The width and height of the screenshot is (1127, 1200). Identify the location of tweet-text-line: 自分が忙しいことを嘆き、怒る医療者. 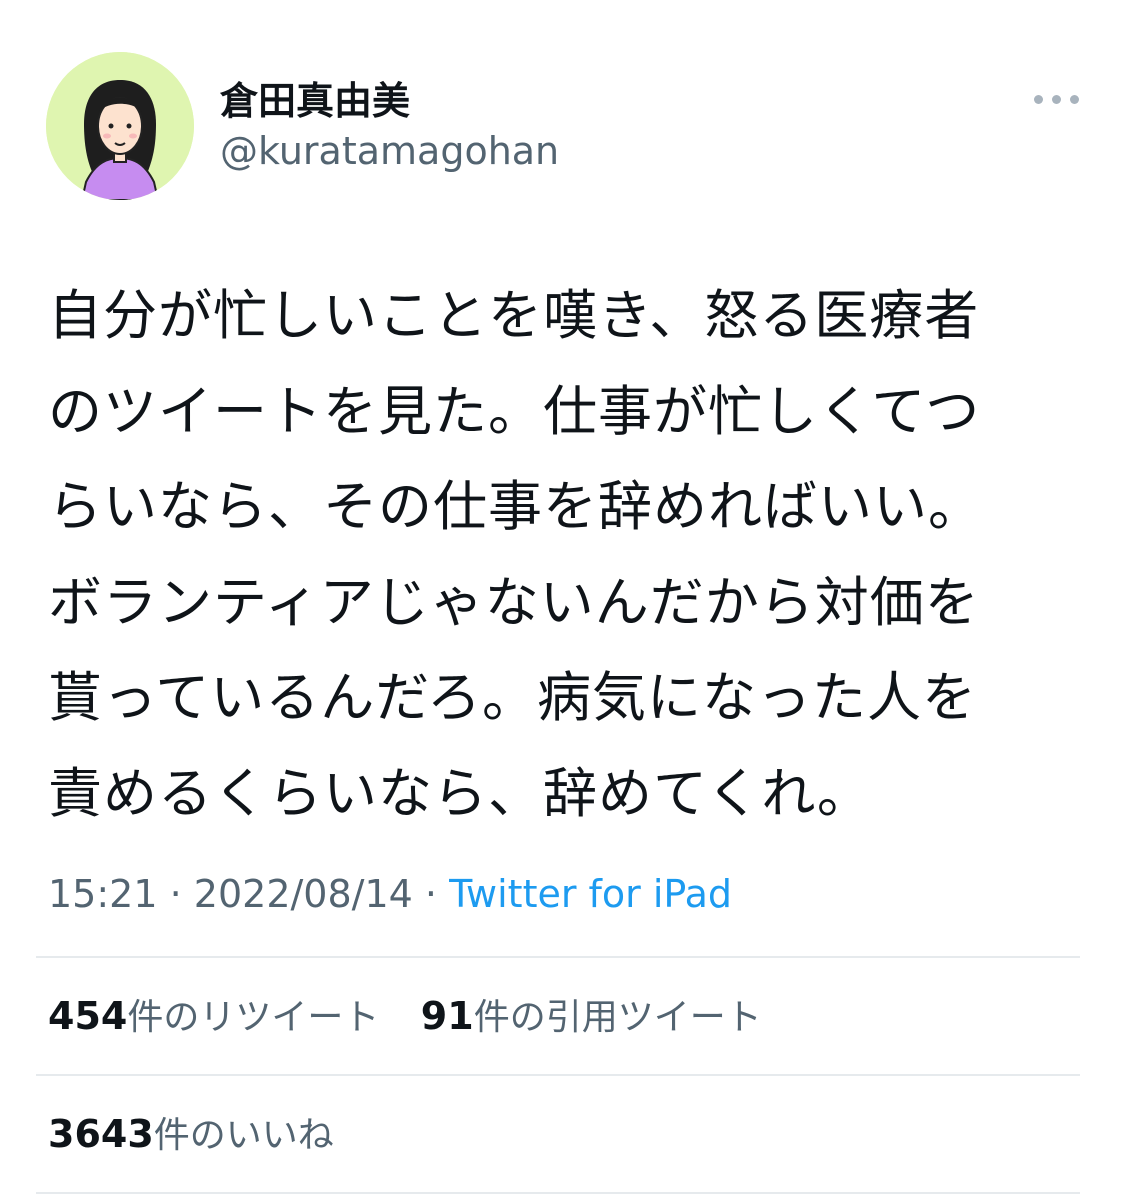
(514, 315).